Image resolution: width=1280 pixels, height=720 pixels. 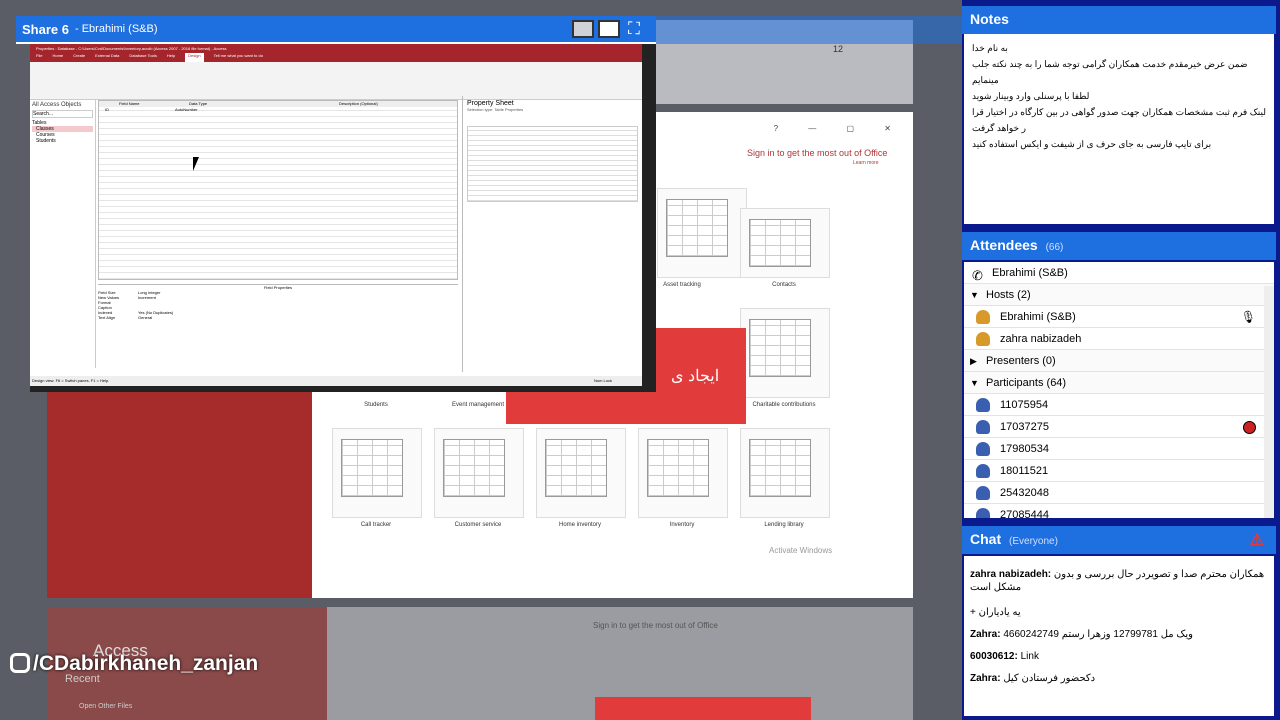 I want to click on attendee-row: 27085444, so click(x=1119, y=511).